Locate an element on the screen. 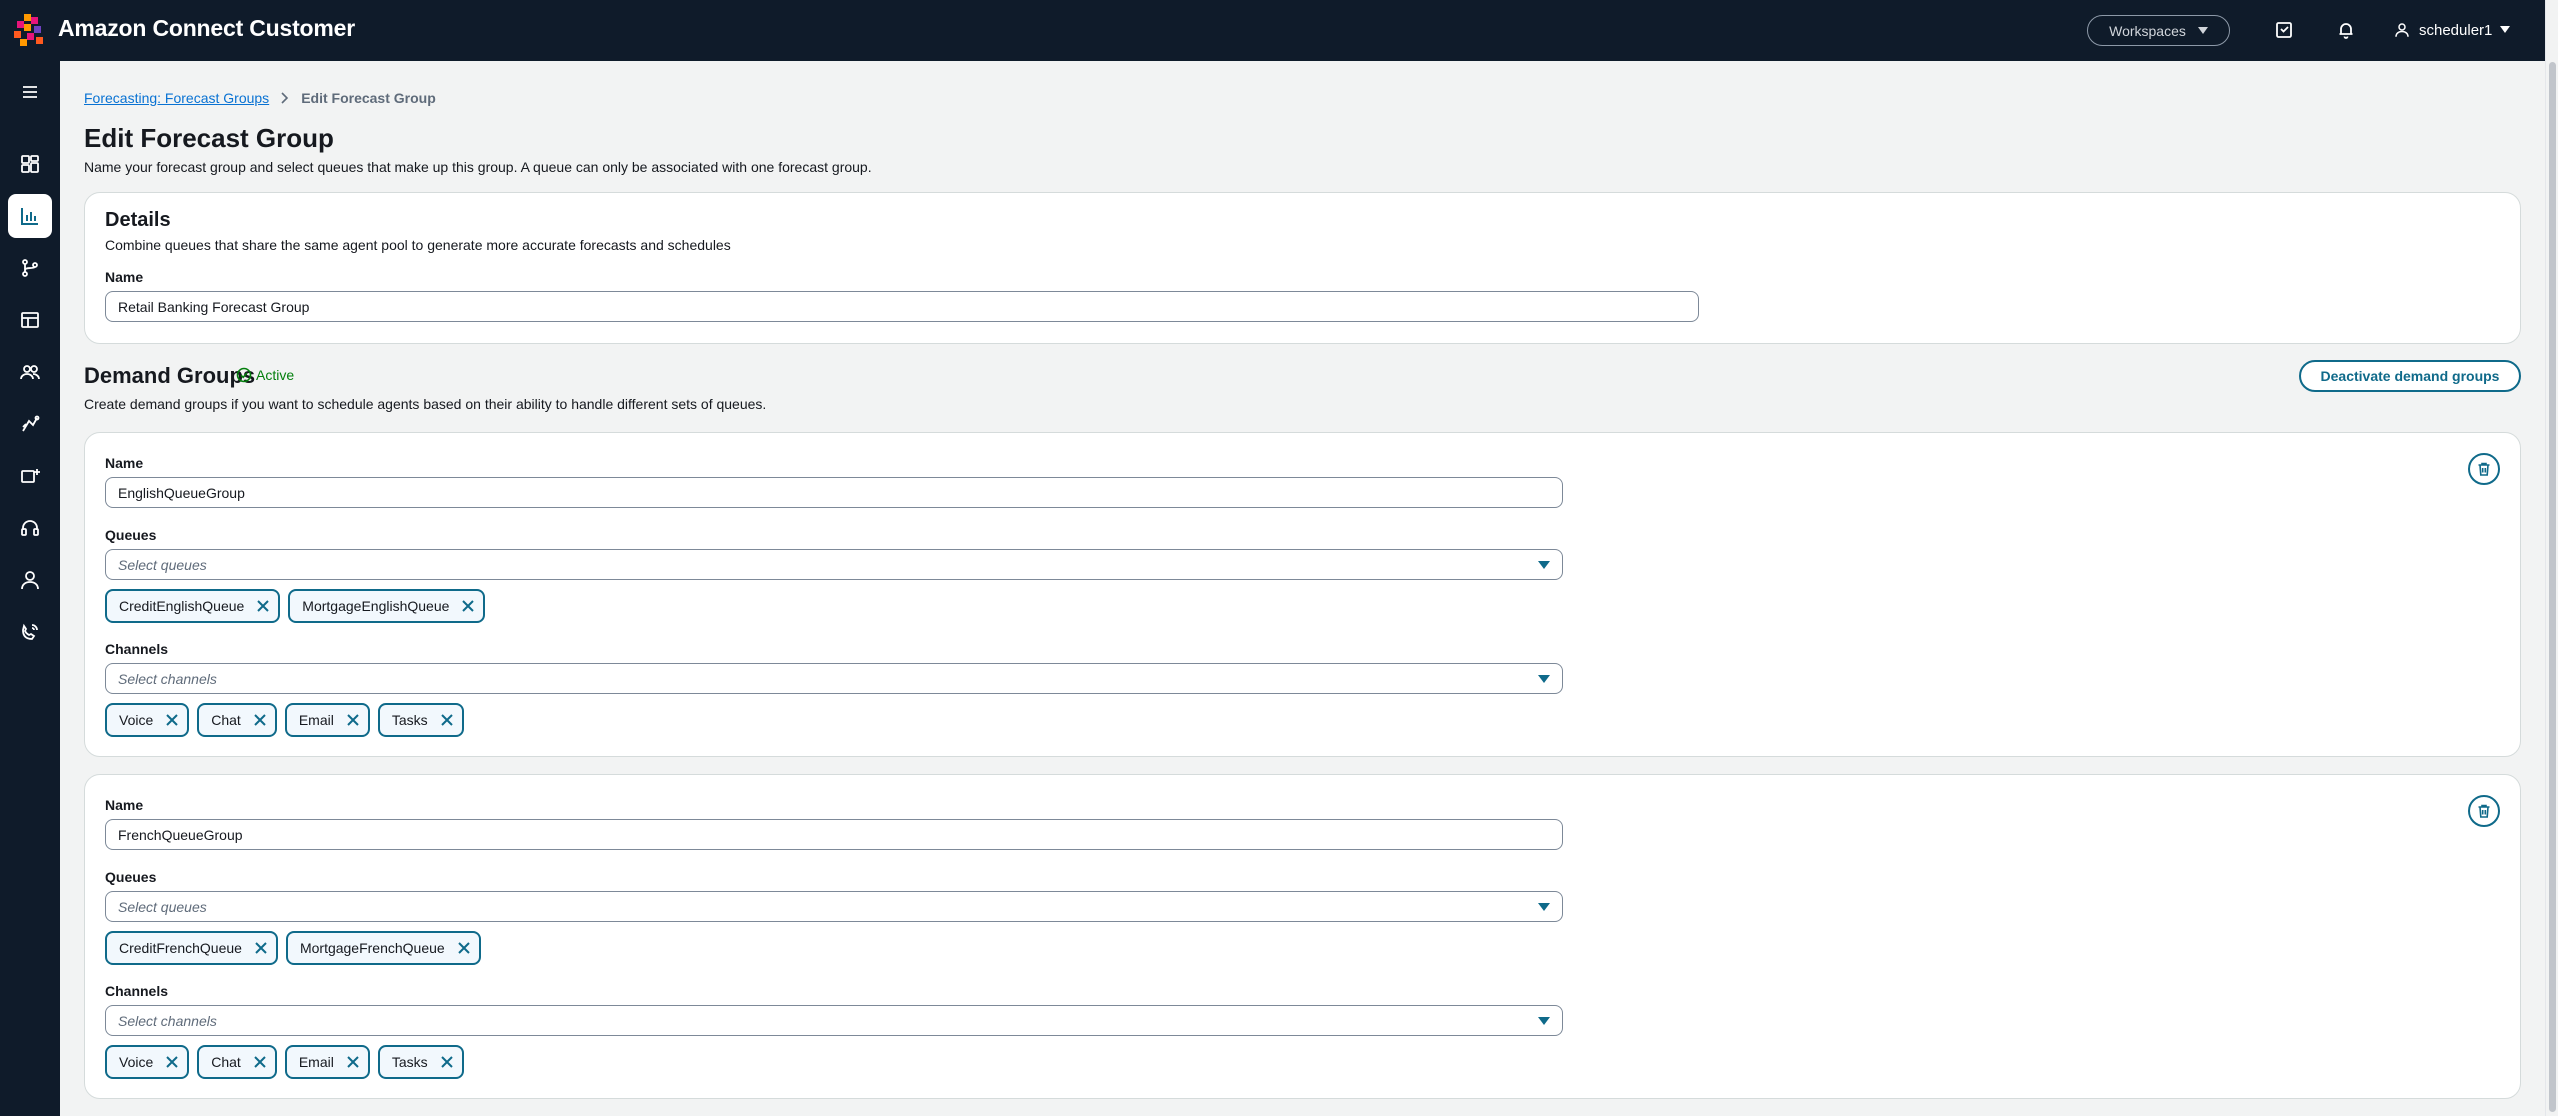 The height and width of the screenshot is (1116, 2558). nav-channels is located at coordinates (30, 424).